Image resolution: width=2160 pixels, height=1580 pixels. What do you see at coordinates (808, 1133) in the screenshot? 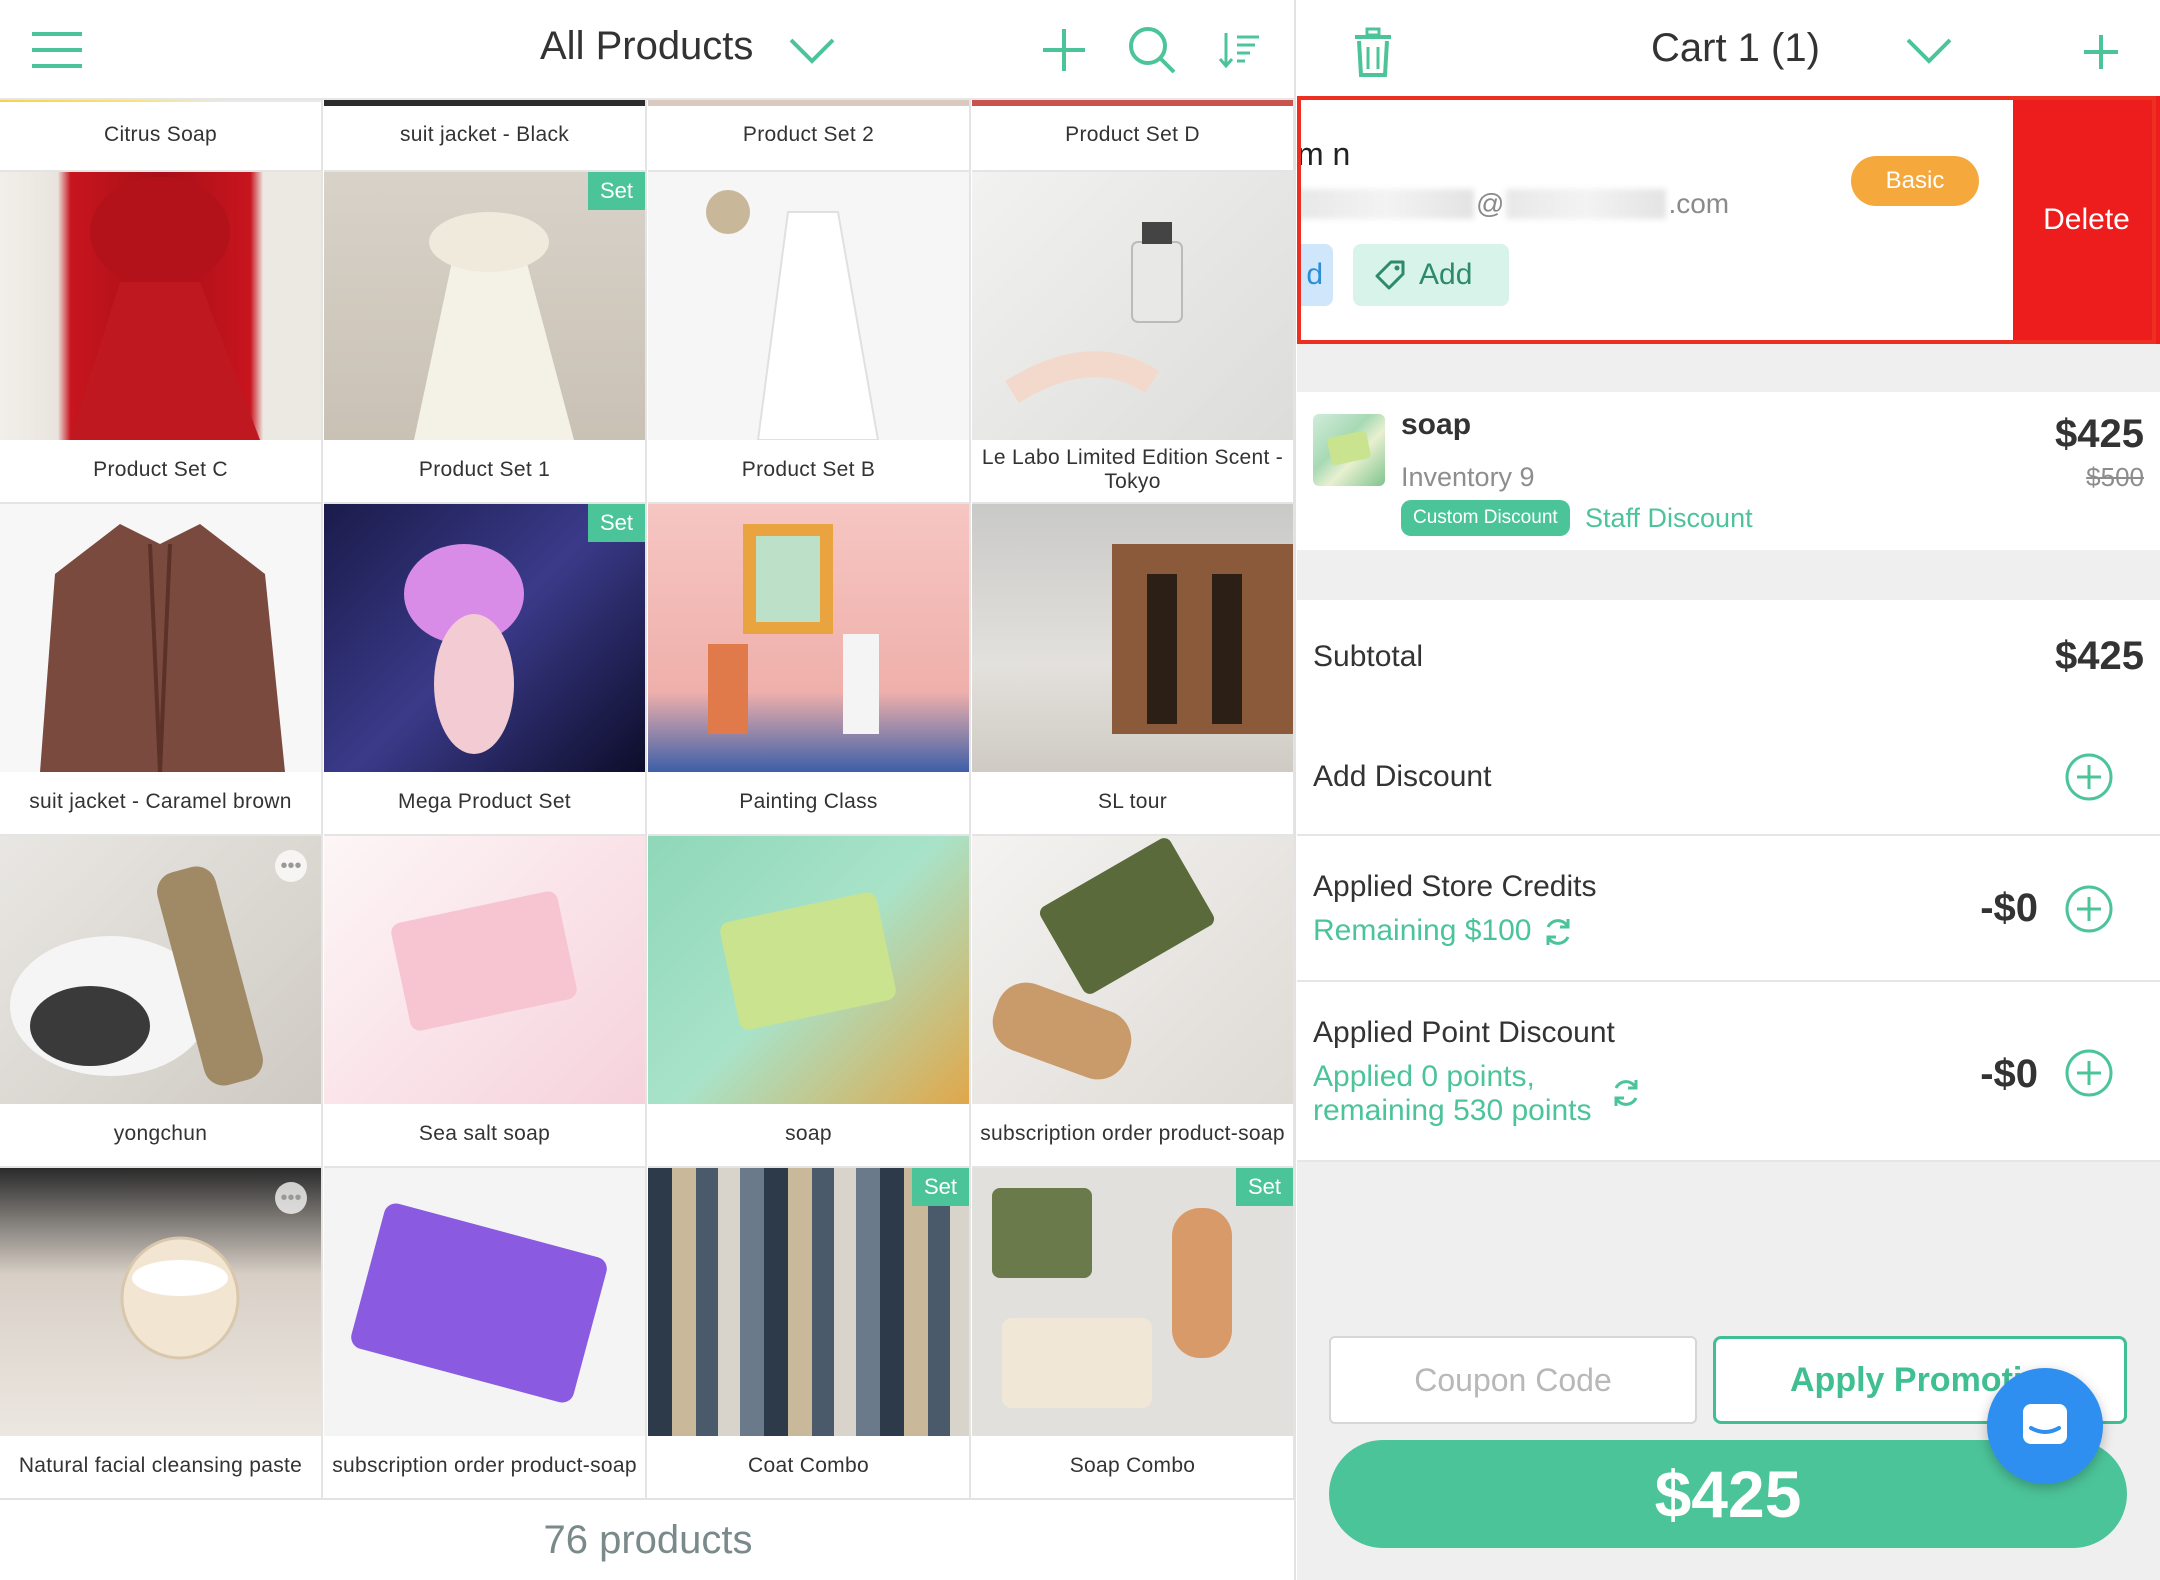
I see `product-name: soap` at bounding box center [808, 1133].